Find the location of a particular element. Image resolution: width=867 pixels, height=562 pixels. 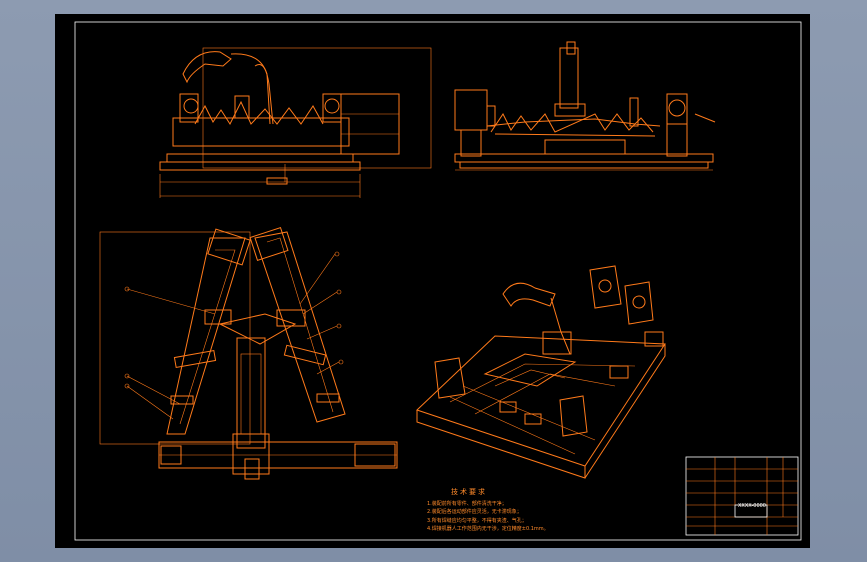

side-view is located at coordinates (585, 106).